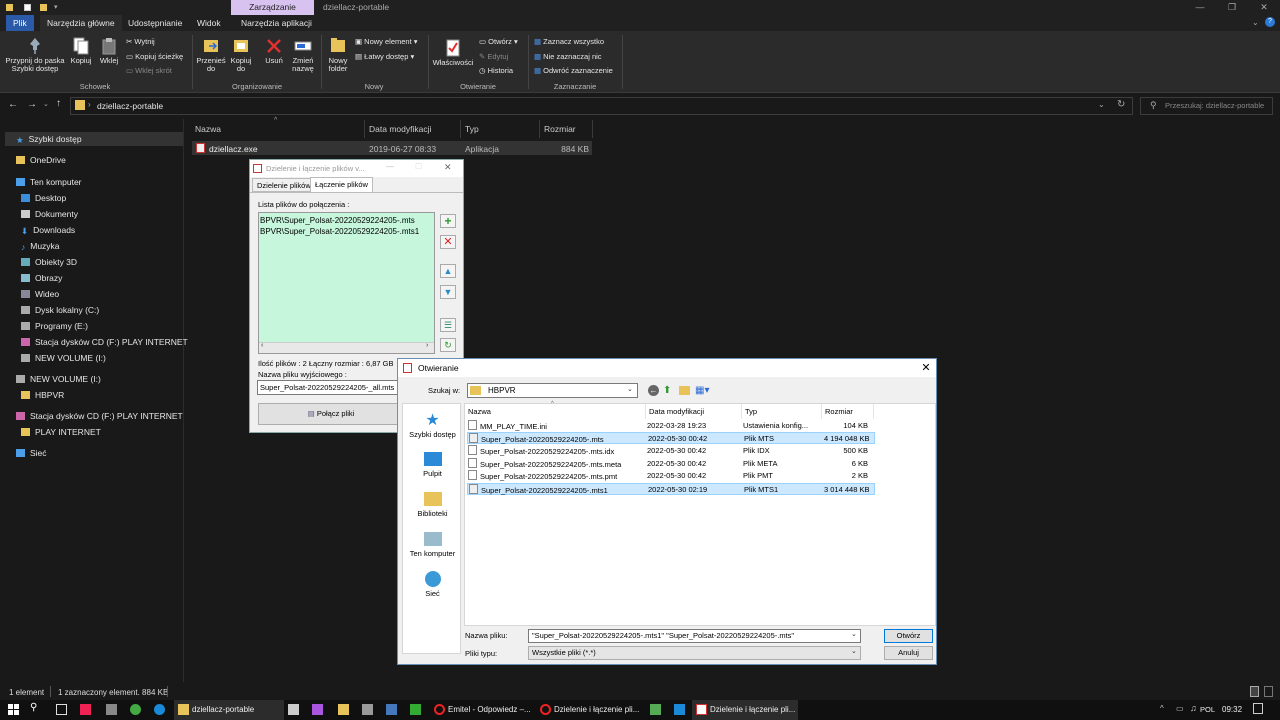 The image size is (1280, 720). I want to click on copy-button: Kopiuj, so click(81, 51).